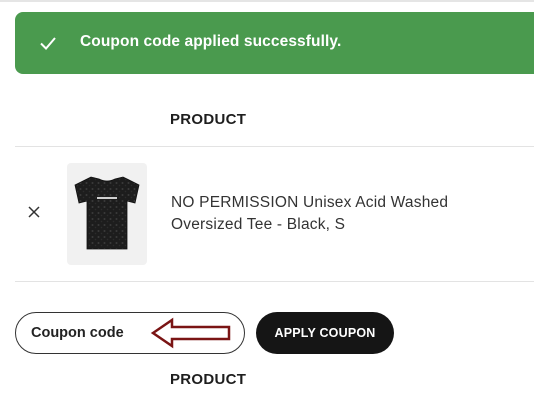 The height and width of the screenshot is (402, 534). What do you see at coordinates (267, 1) in the screenshot?
I see `top-divider` at bounding box center [267, 1].